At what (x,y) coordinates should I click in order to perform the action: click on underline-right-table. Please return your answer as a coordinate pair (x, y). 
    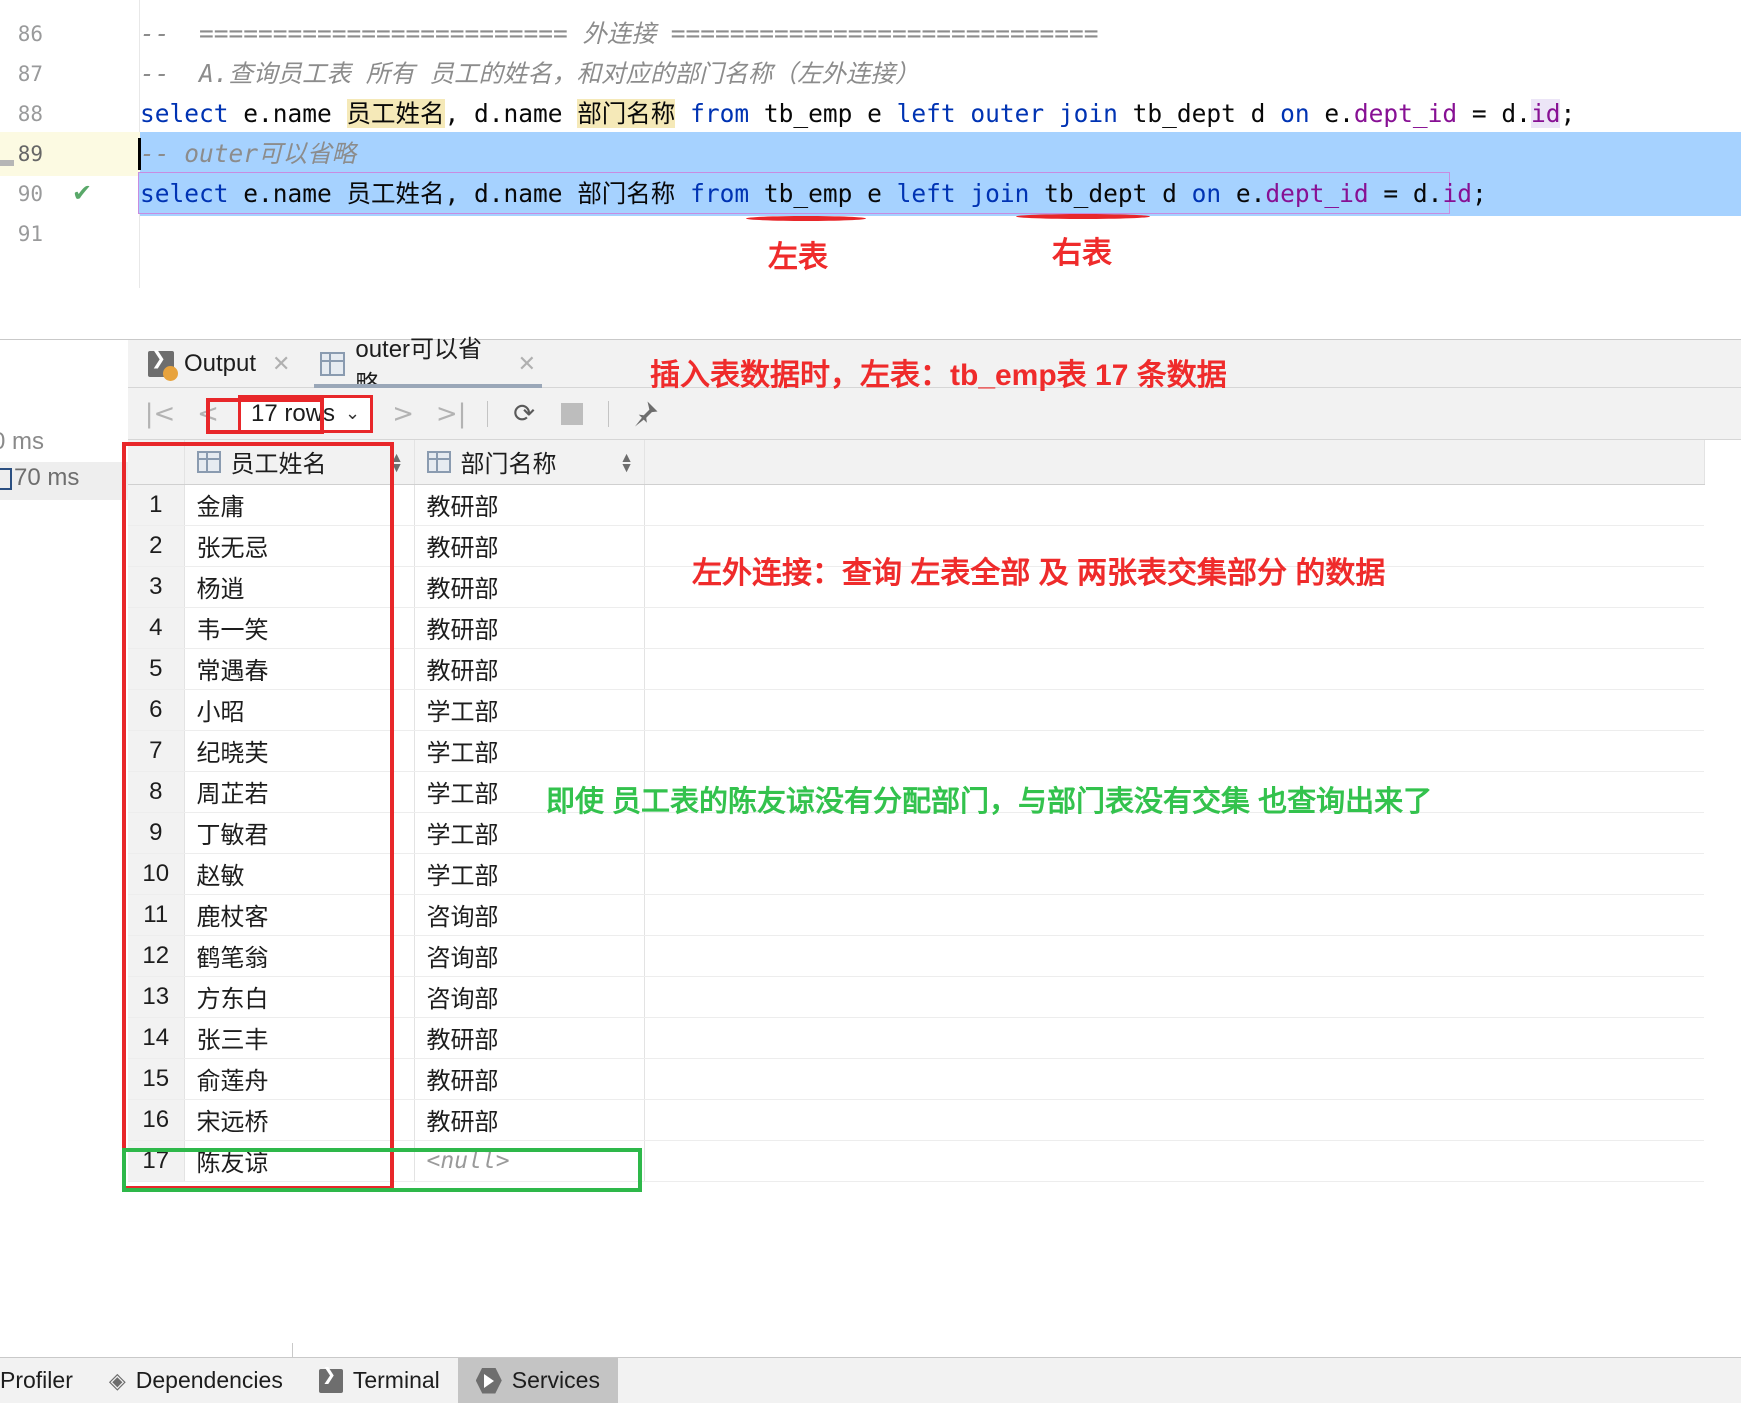
    Looking at the image, I should click on (1083, 216).